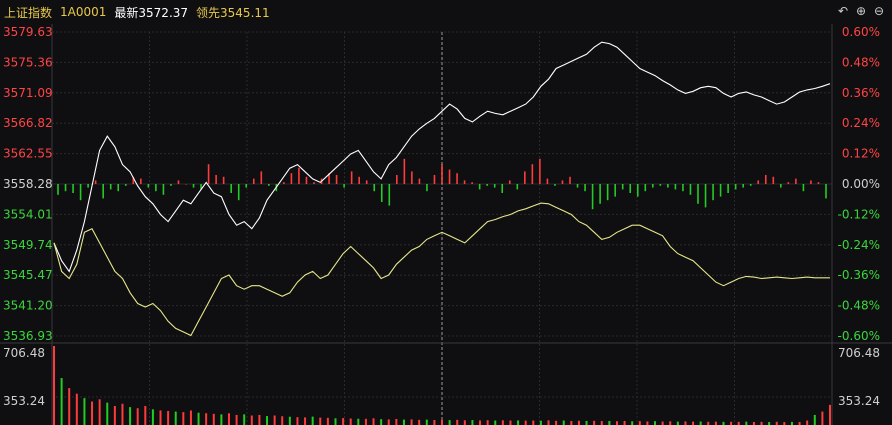 The image size is (892, 425). What do you see at coordinates (861, 123) in the screenshot?
I see `pct-tick-label: 0.24%` at bounding box center [861, 123].